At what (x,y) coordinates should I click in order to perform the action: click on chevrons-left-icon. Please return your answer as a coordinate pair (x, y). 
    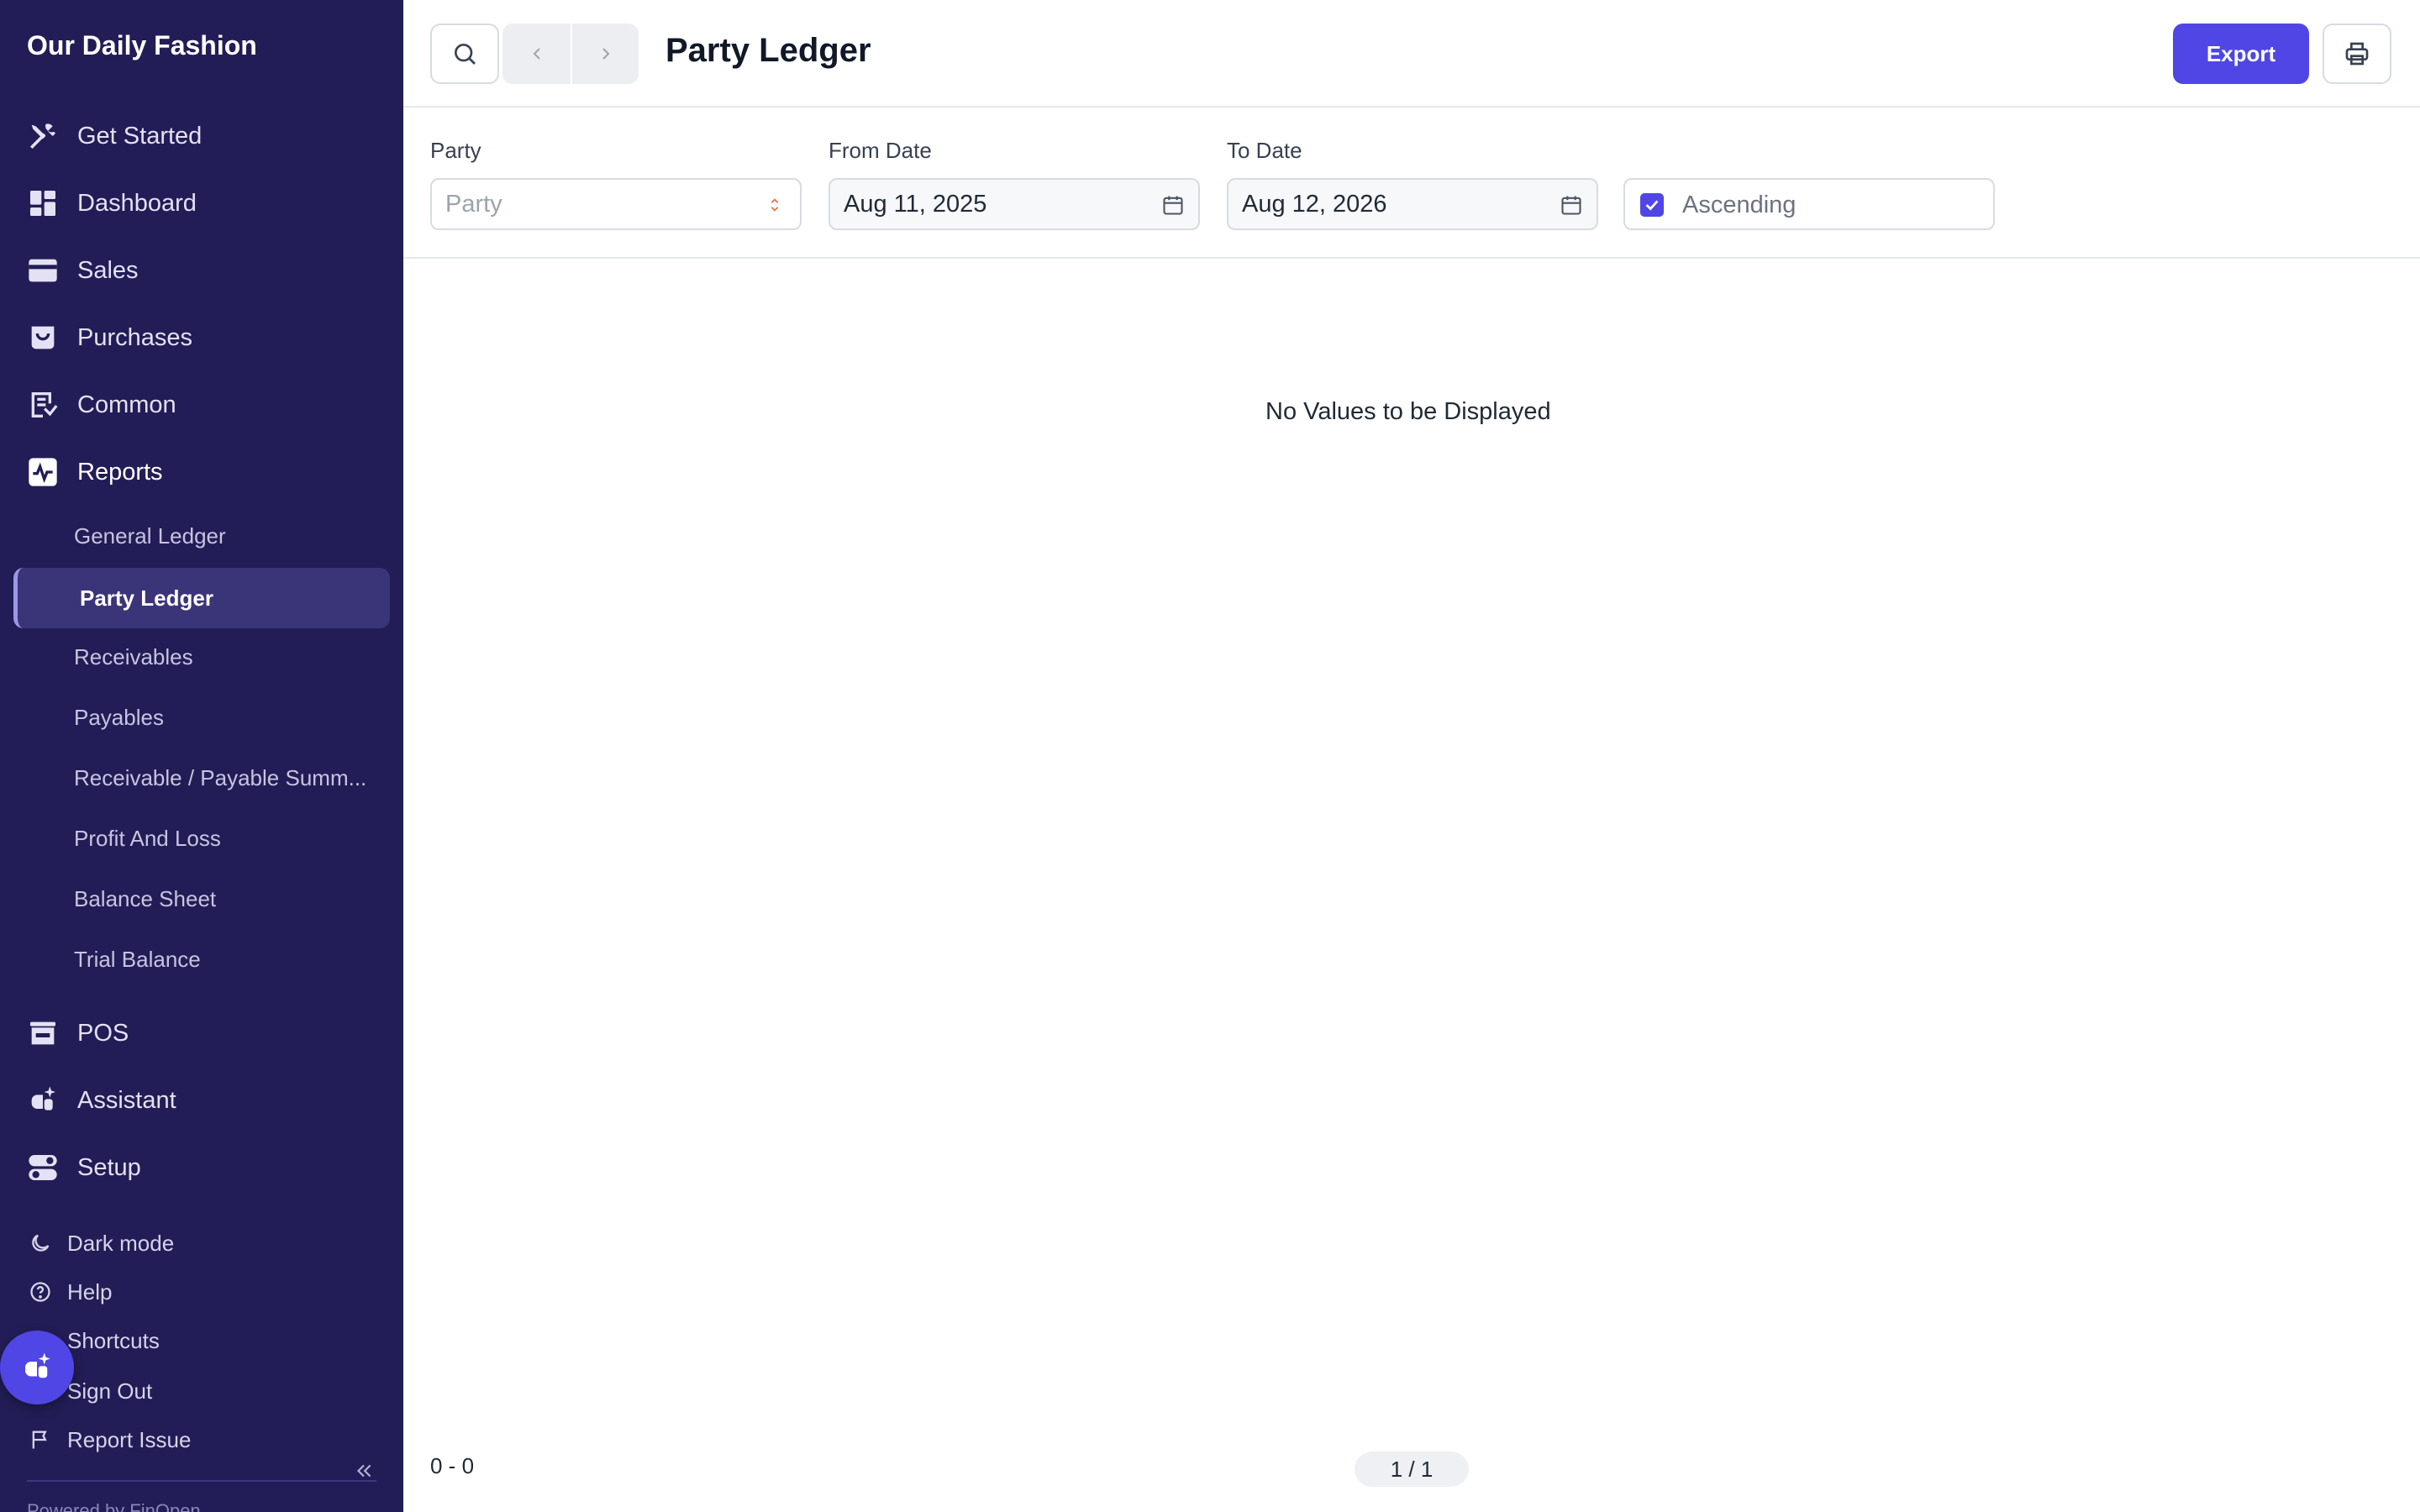
    Looking at the image, I should click on (363, 1471).